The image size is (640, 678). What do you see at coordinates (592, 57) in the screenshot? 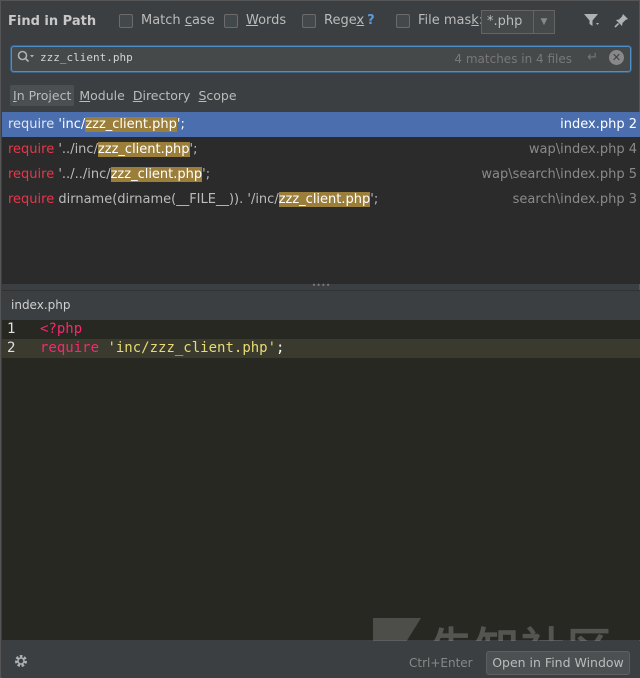
I see `enter-icon: ↵` at bounding box center [592, 57].